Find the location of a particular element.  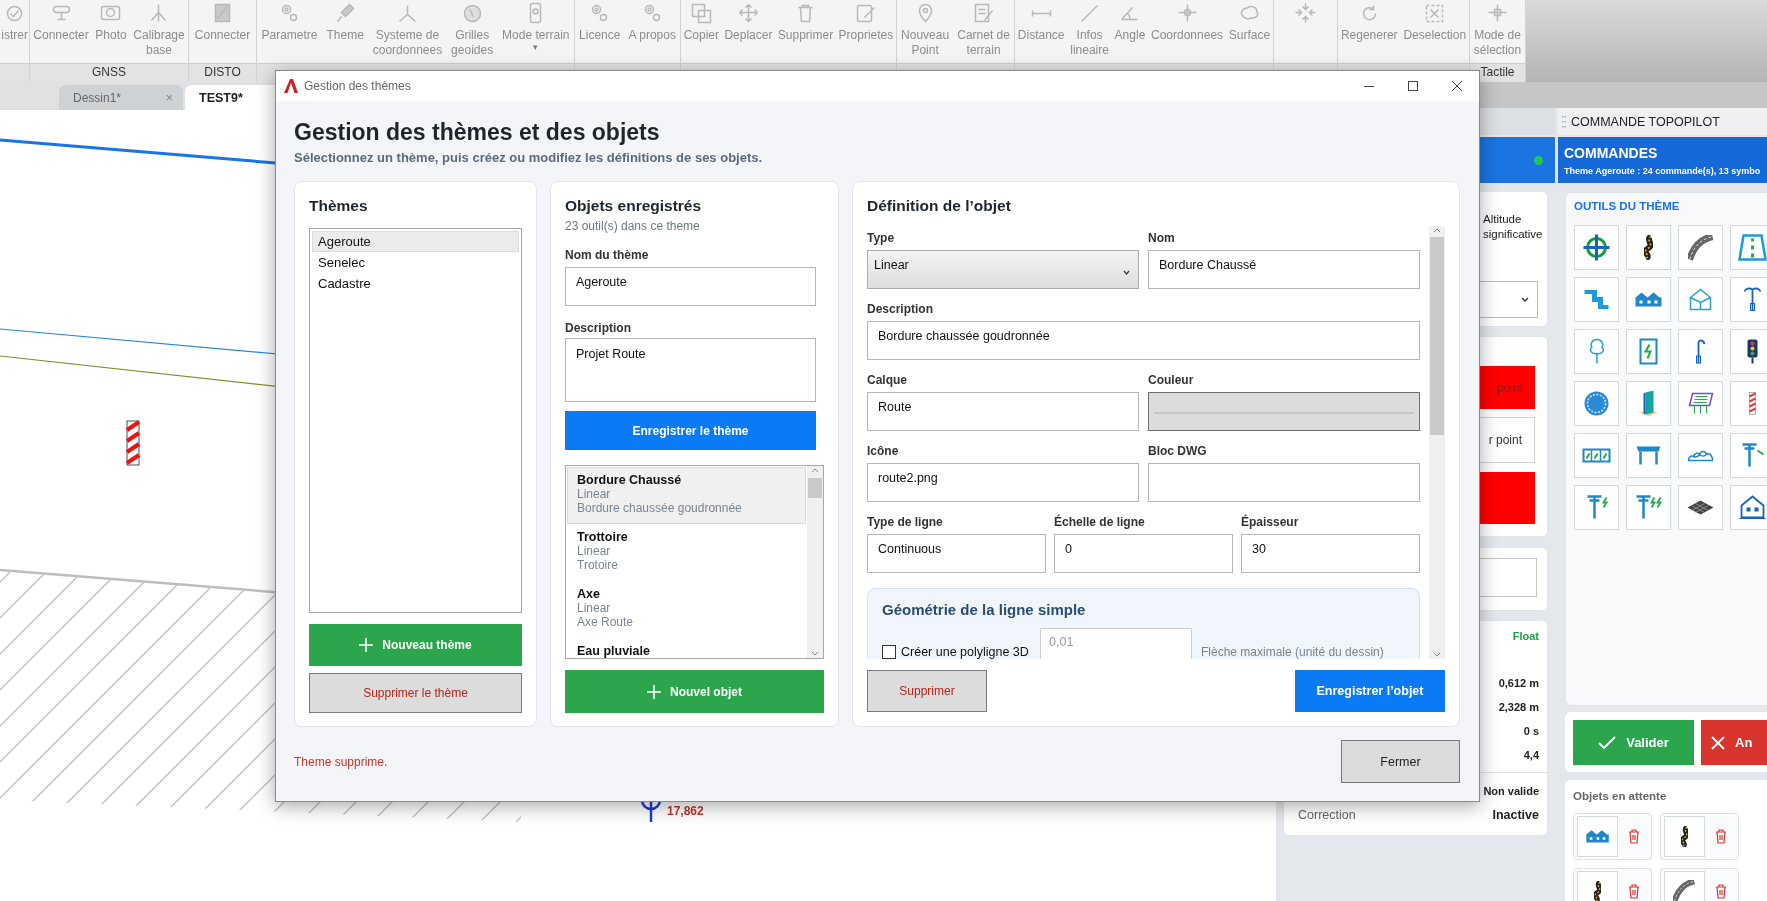

text-field: Route is located at coordinates (1003, 411).